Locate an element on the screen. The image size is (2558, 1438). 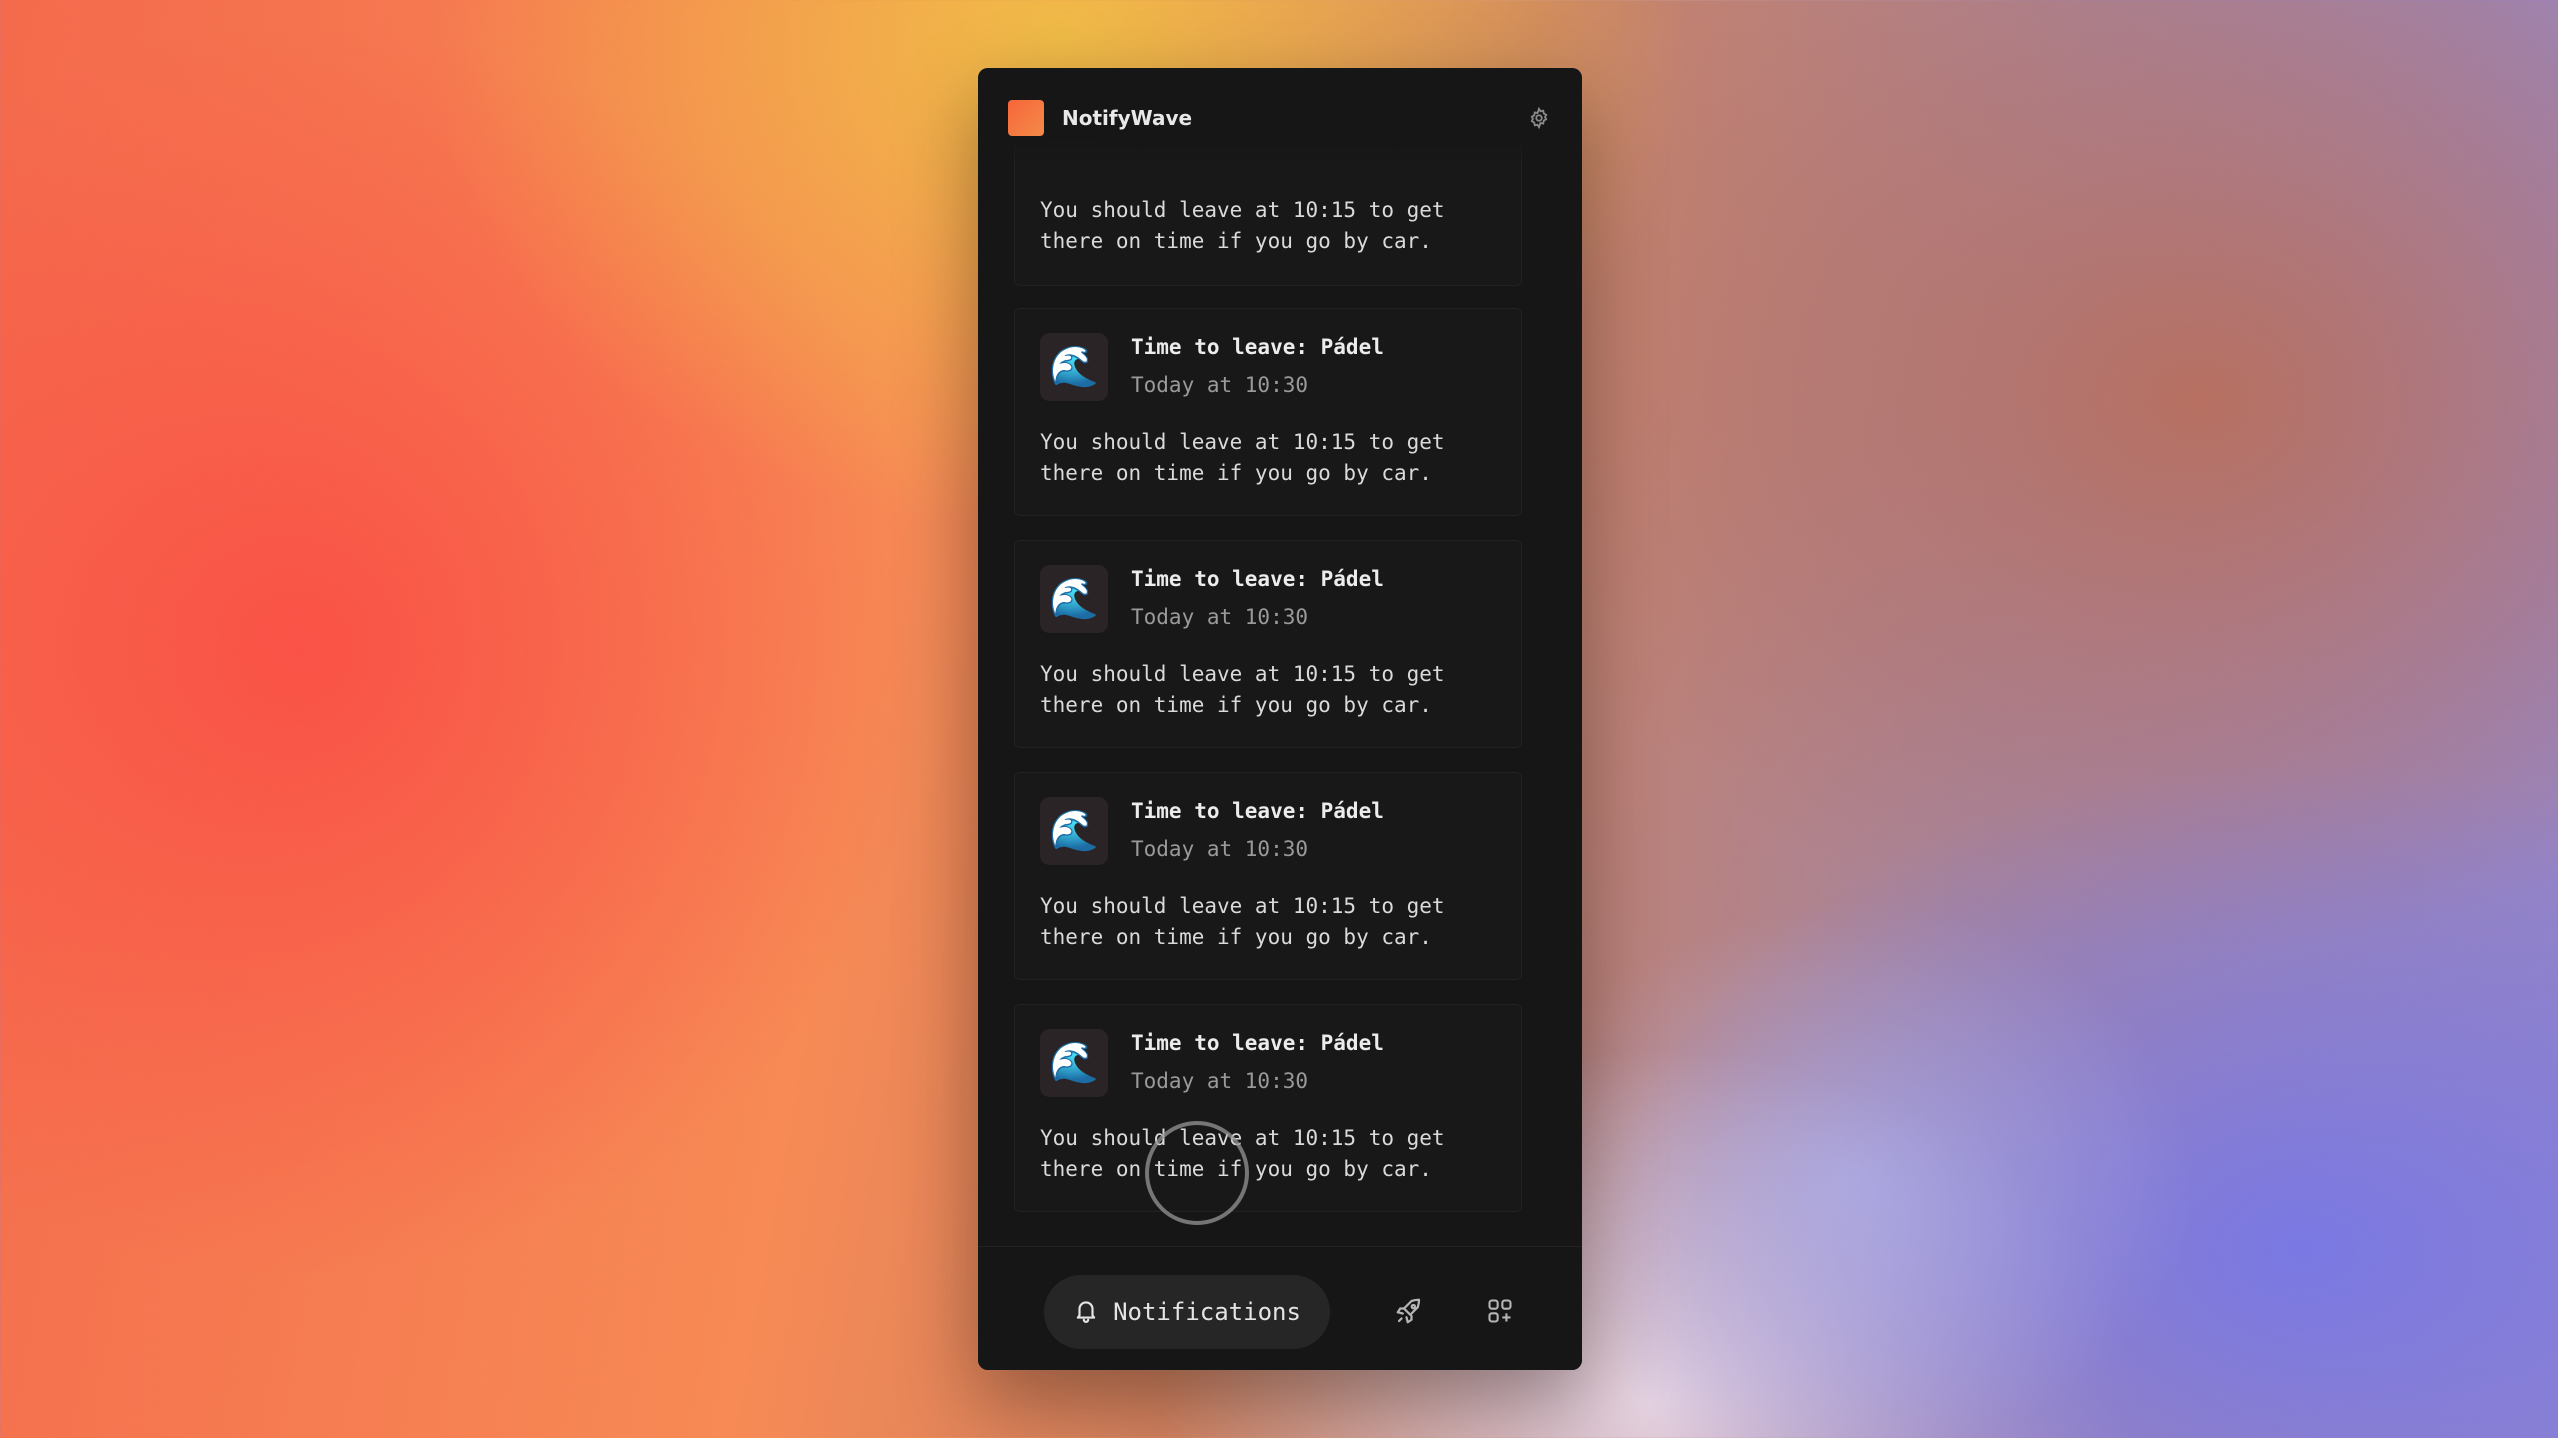
bottom-nav: Notifications is located at coordinates (1280, 1308).